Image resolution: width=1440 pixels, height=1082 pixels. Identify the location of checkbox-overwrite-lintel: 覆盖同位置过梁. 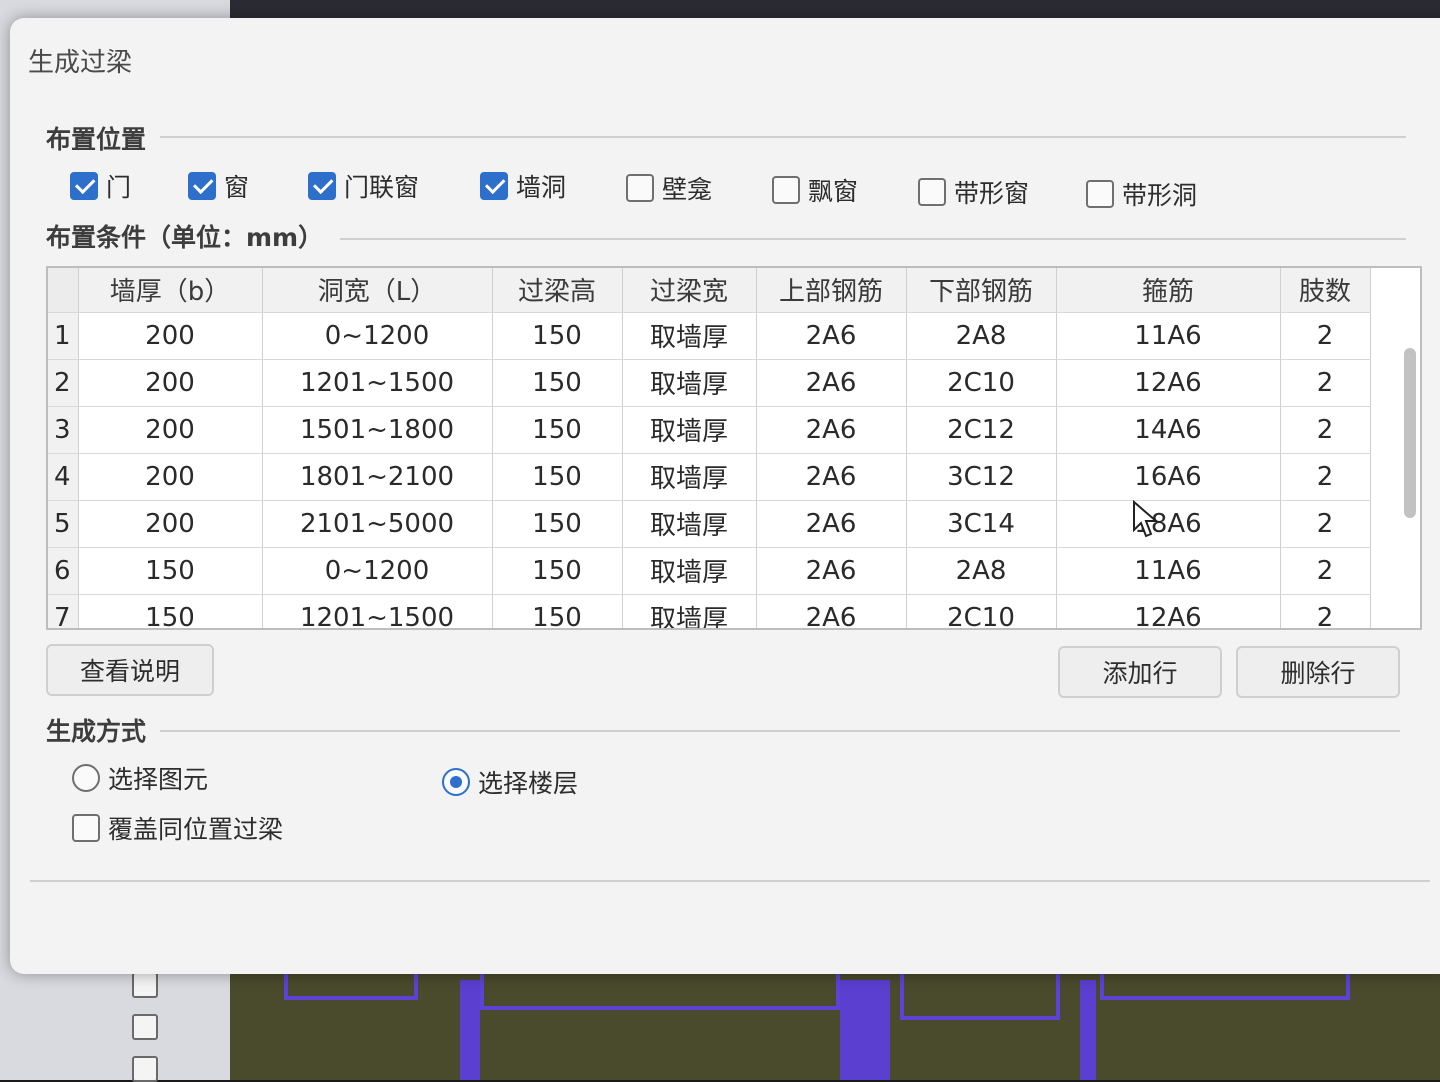
(177, 828).